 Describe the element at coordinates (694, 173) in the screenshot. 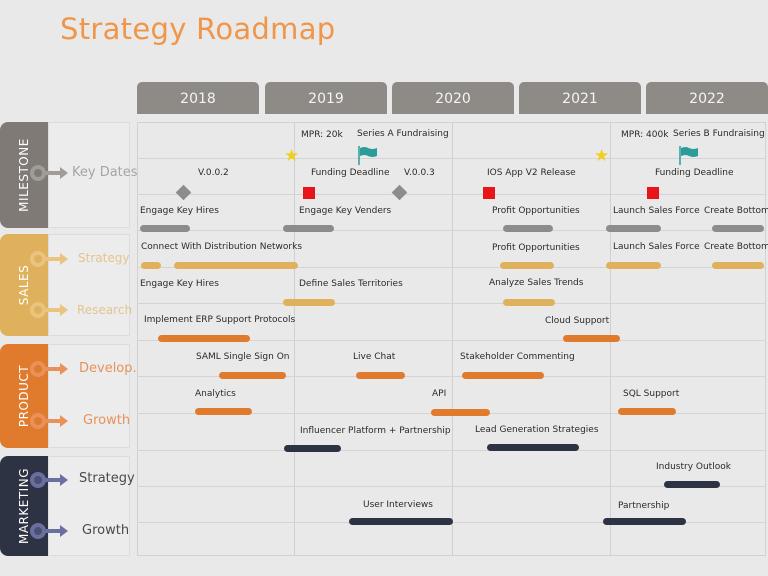

I see `milestone-funding-deadline-2: Funding Deadline` at that location.